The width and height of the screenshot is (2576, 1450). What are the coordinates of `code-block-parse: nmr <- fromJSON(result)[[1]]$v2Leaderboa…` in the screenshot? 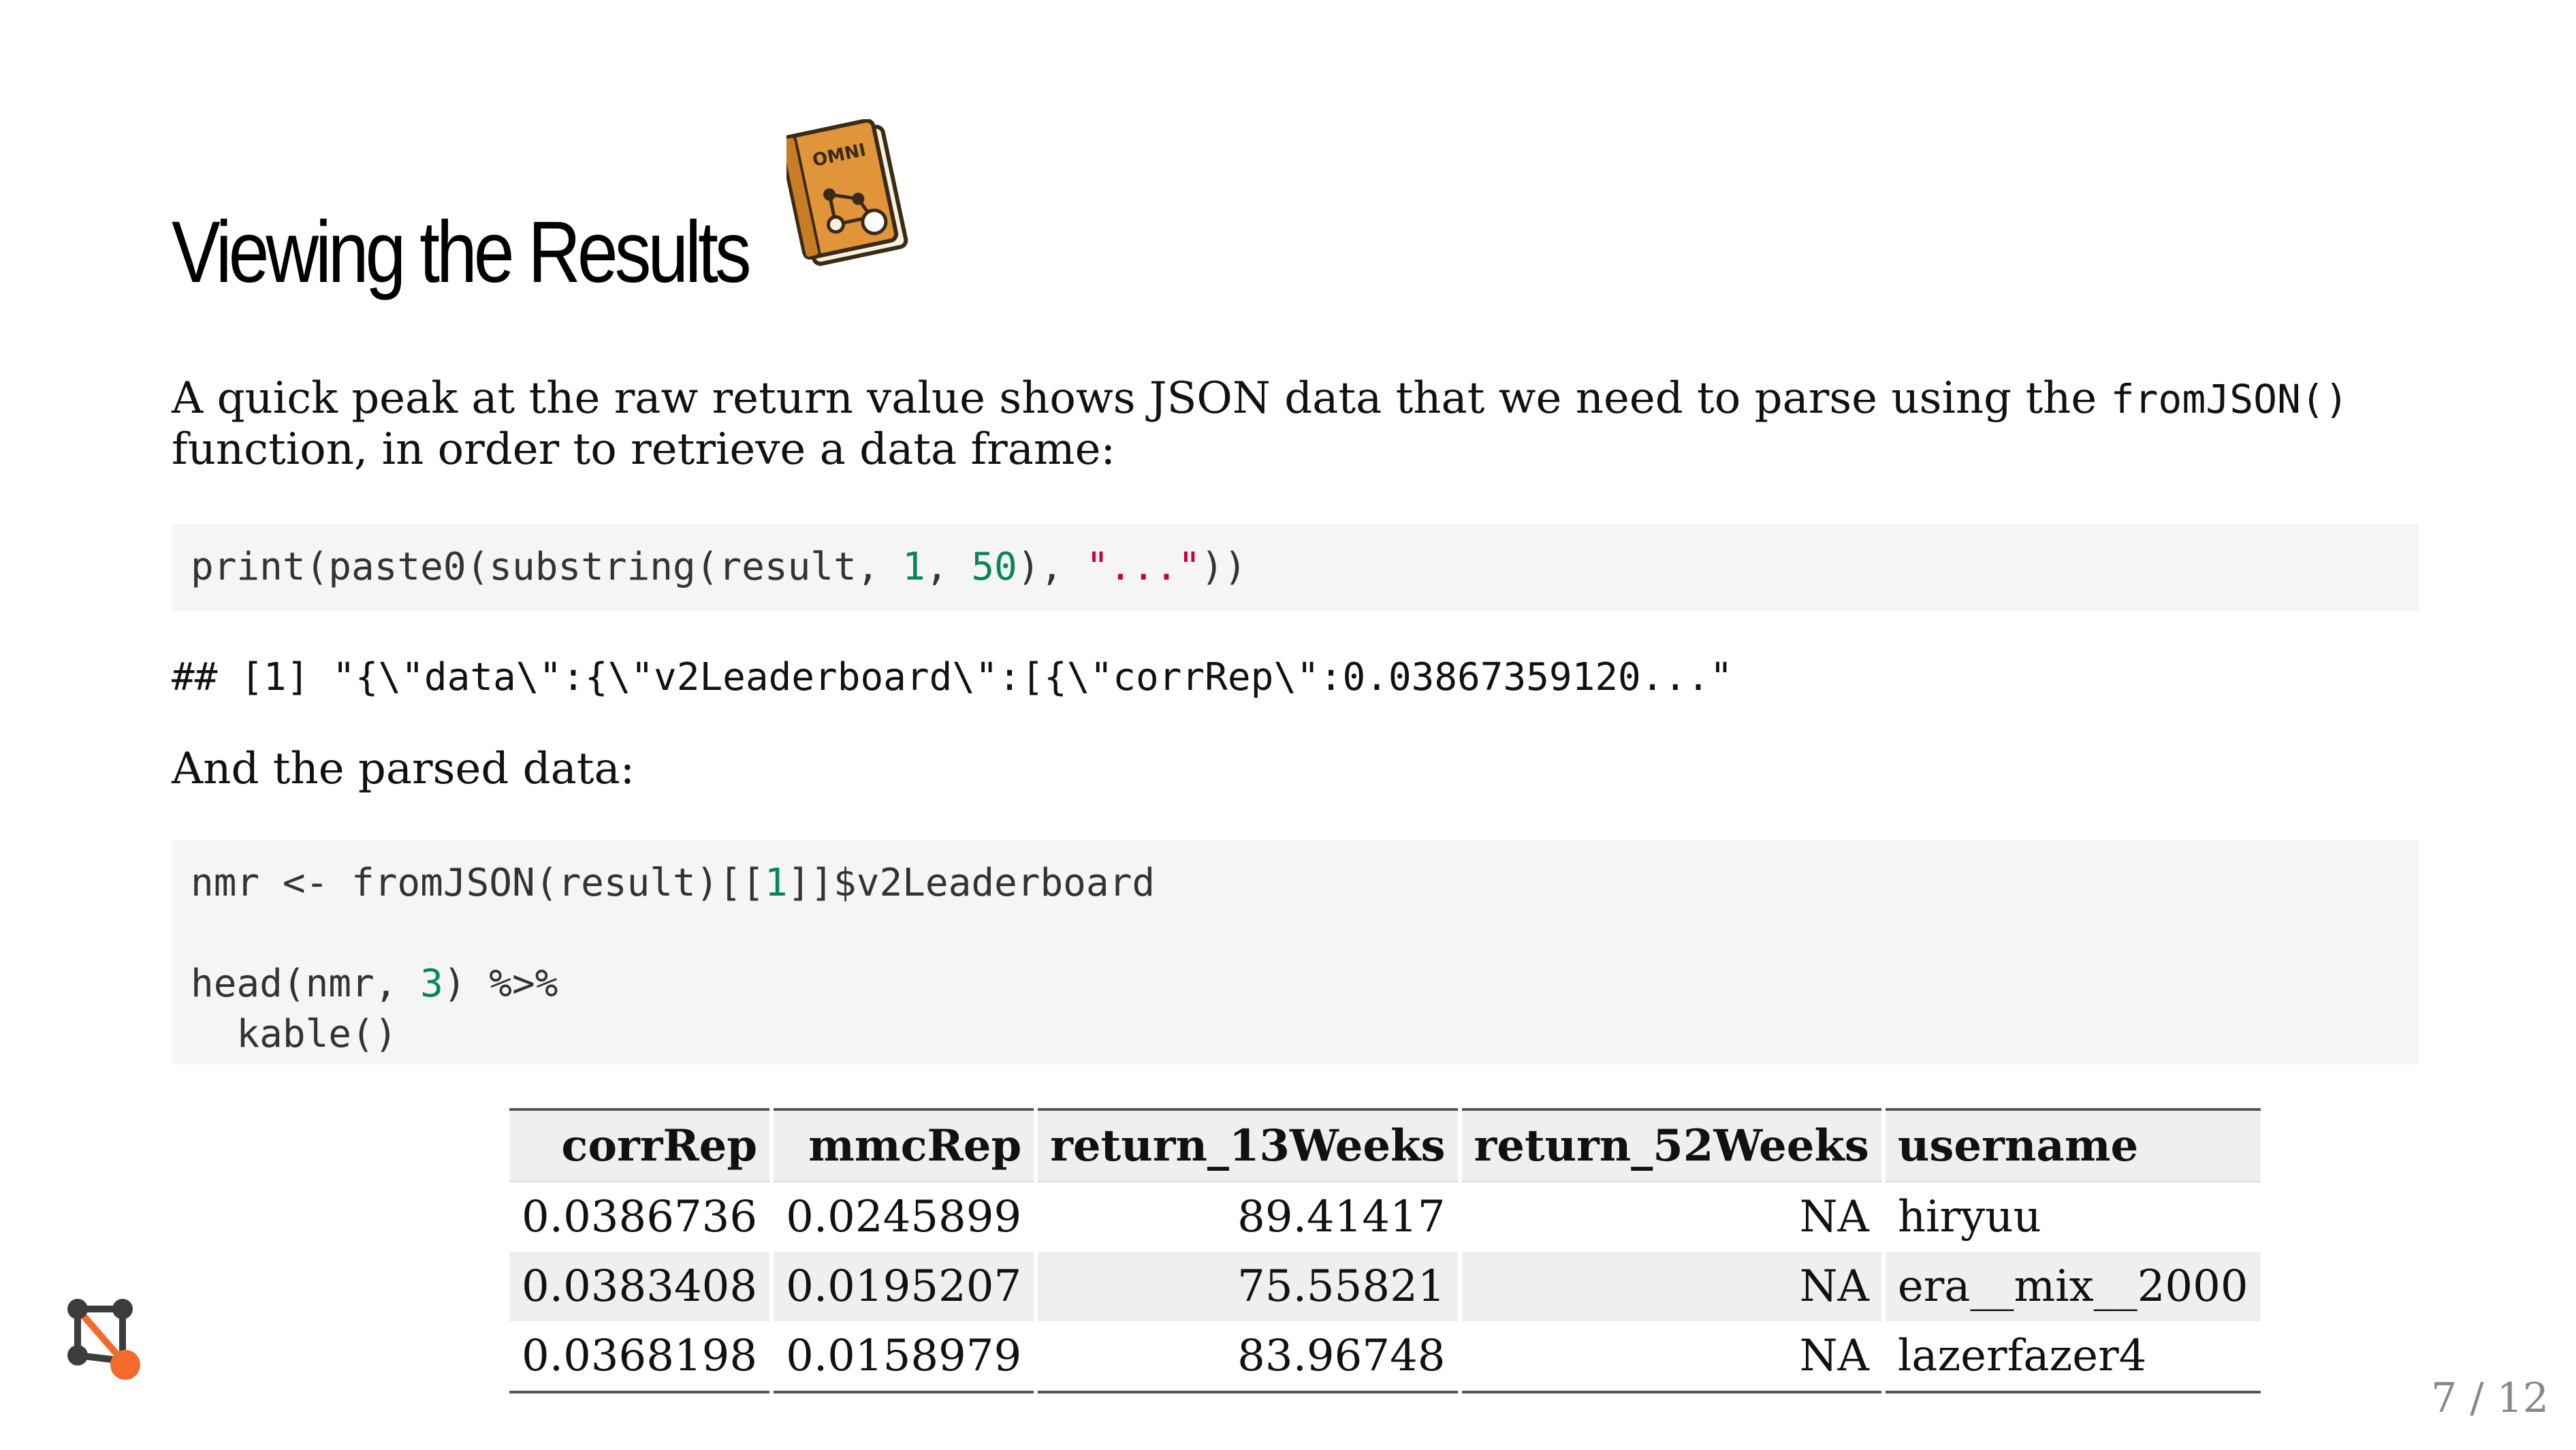 It's located at (1295, 953).